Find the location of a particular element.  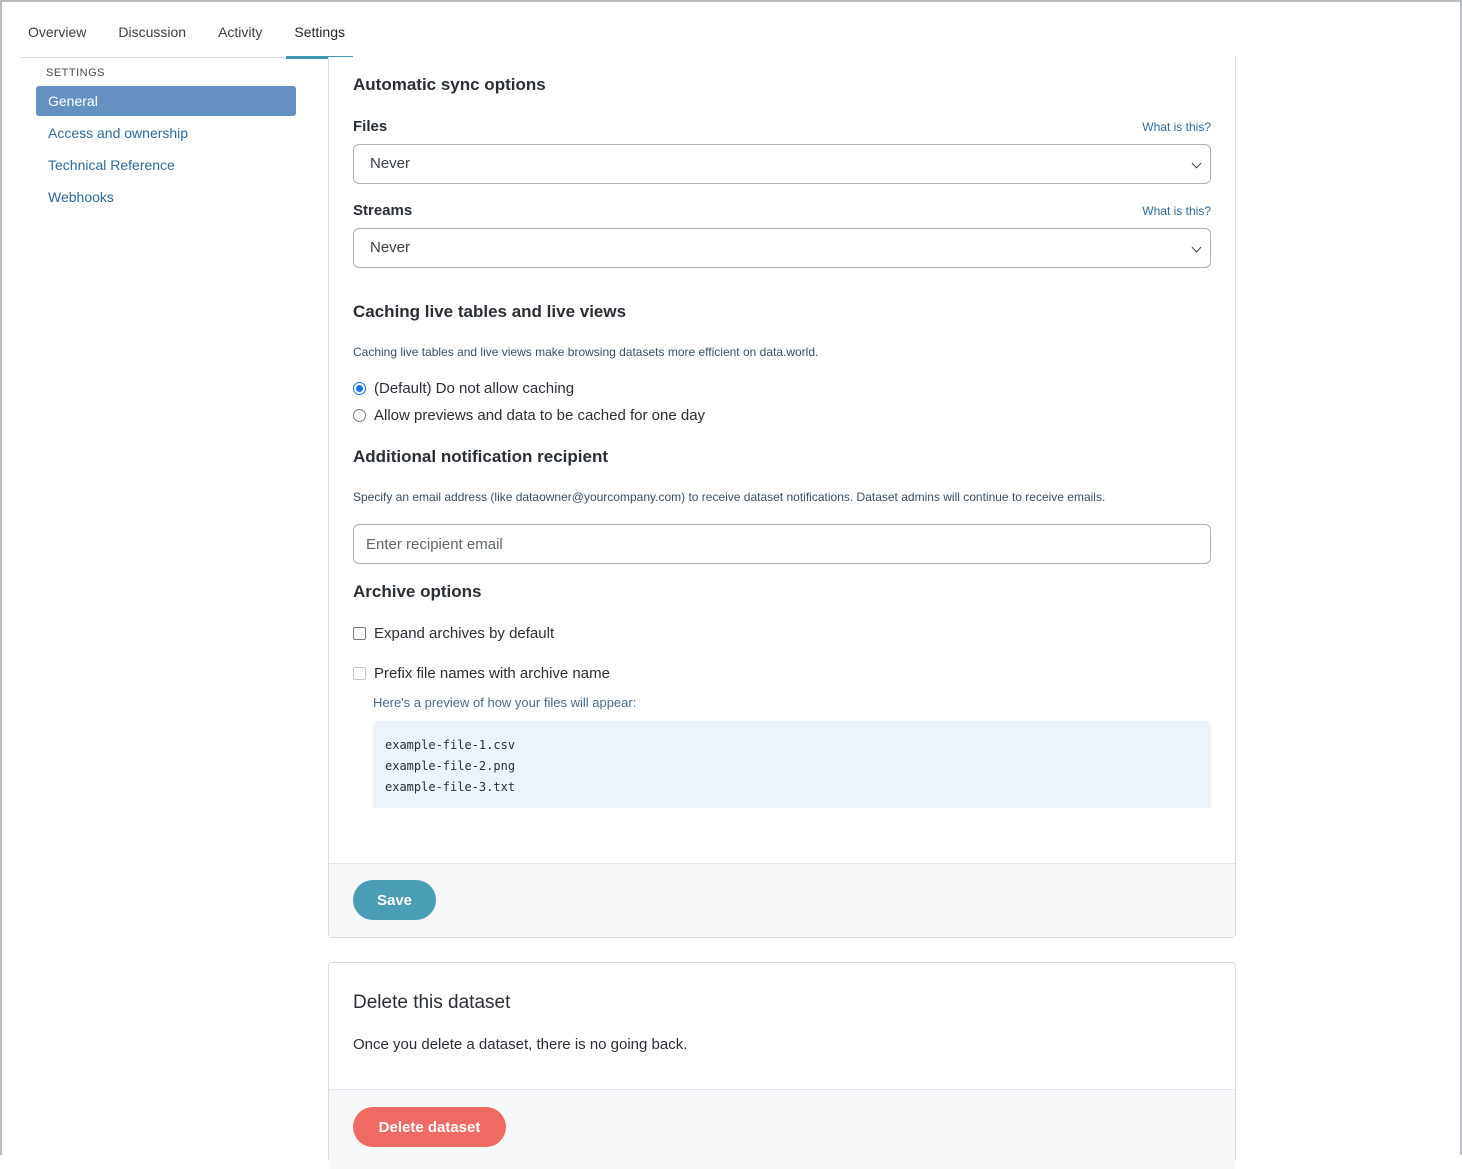

sidebar-item-technical-reference: Technical Reference is located at coordinates (166, 165).